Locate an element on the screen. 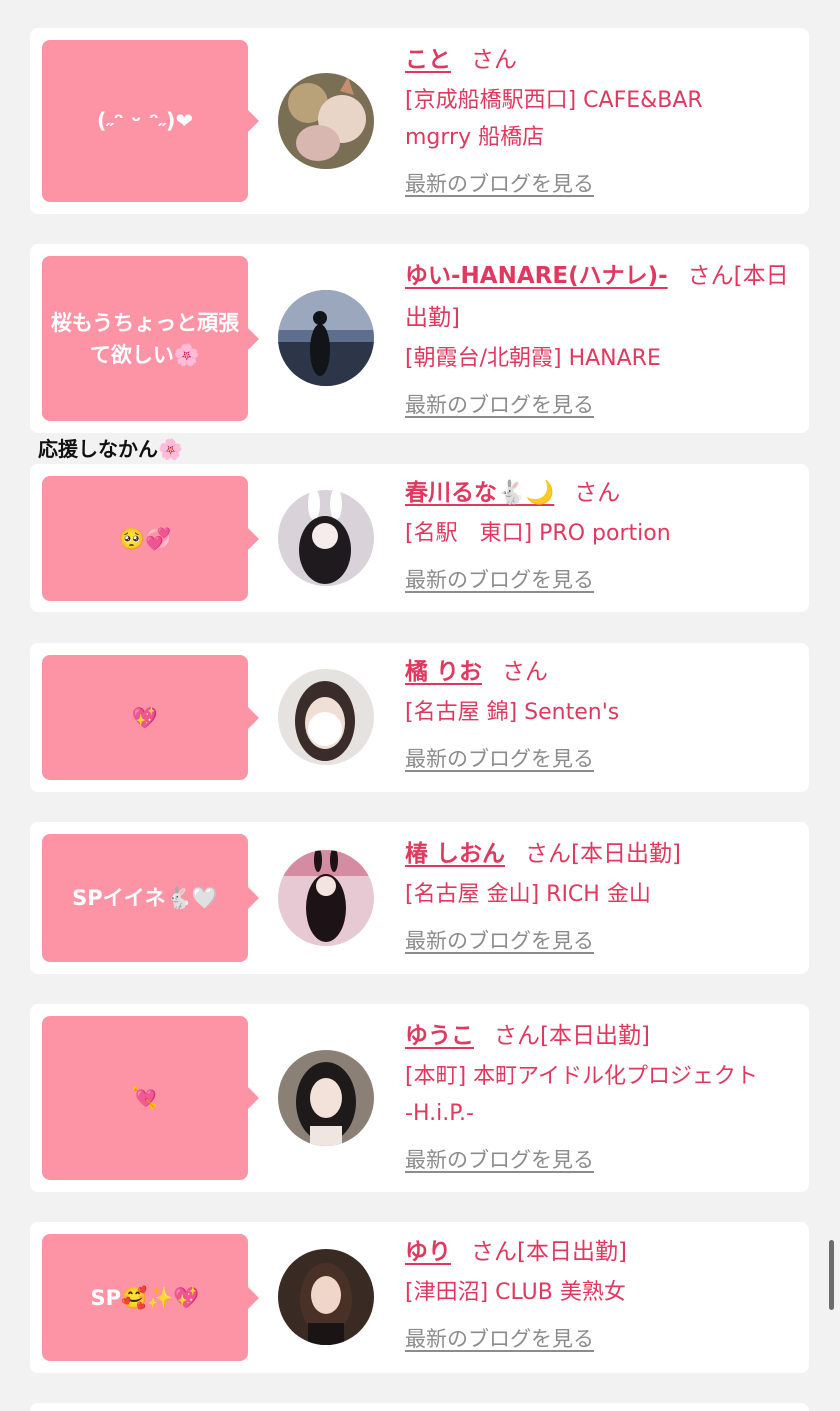 This screenshot has width=840, height=1411. message-card: 💖 橘 りお さん [名古屋 錦] Senten's 最新のブログを見る is located at coordinates (419, 717).